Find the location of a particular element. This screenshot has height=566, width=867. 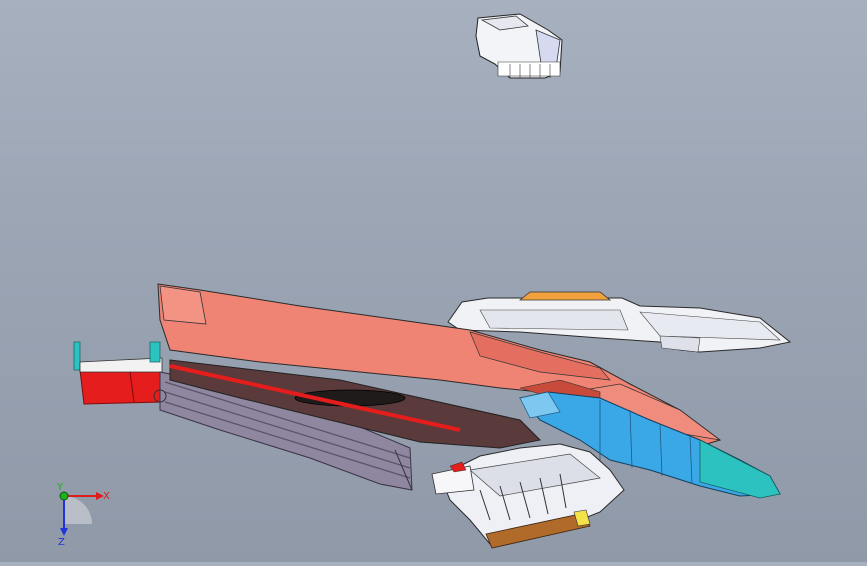

axis-z-label: Z is located at coordinates (61, 542).